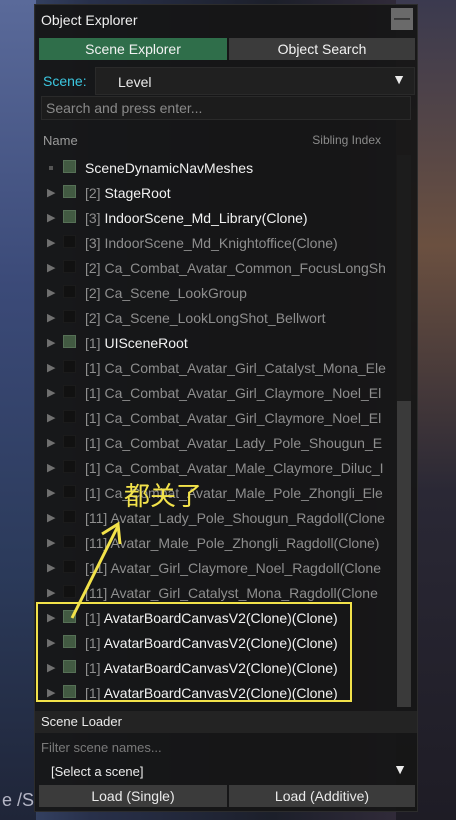  Describe the element at coordinates (225, 139) in the screenshot. I see `tree-header: Name Sibling Index` at that location.